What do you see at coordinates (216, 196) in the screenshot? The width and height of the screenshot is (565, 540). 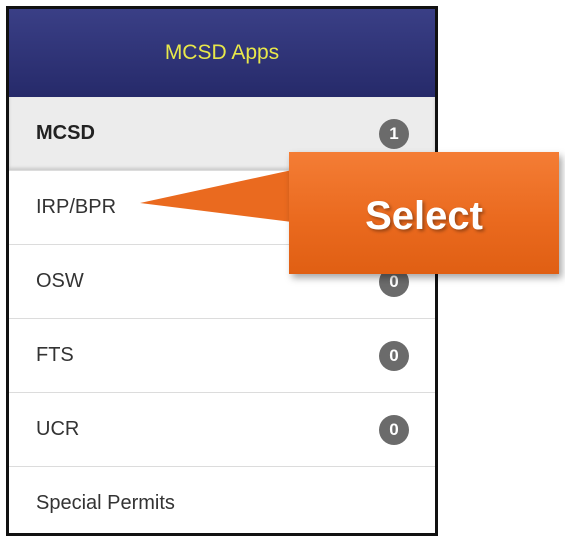 I see `callout-pointer-shape` at bounding box center [216, 196].